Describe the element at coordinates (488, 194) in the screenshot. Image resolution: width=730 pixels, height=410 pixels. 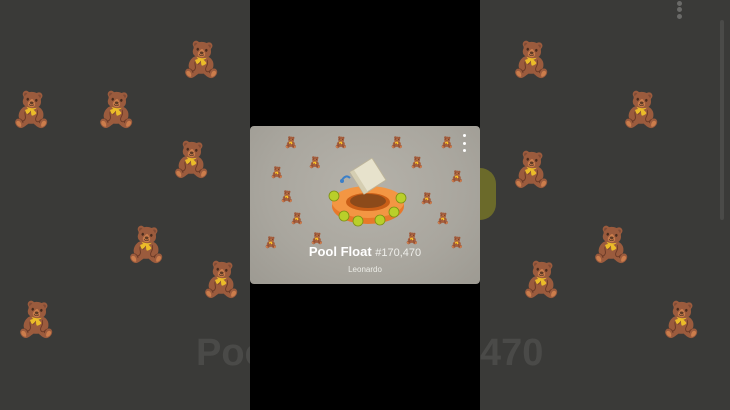
I see `float-ball-decoration` at that location.